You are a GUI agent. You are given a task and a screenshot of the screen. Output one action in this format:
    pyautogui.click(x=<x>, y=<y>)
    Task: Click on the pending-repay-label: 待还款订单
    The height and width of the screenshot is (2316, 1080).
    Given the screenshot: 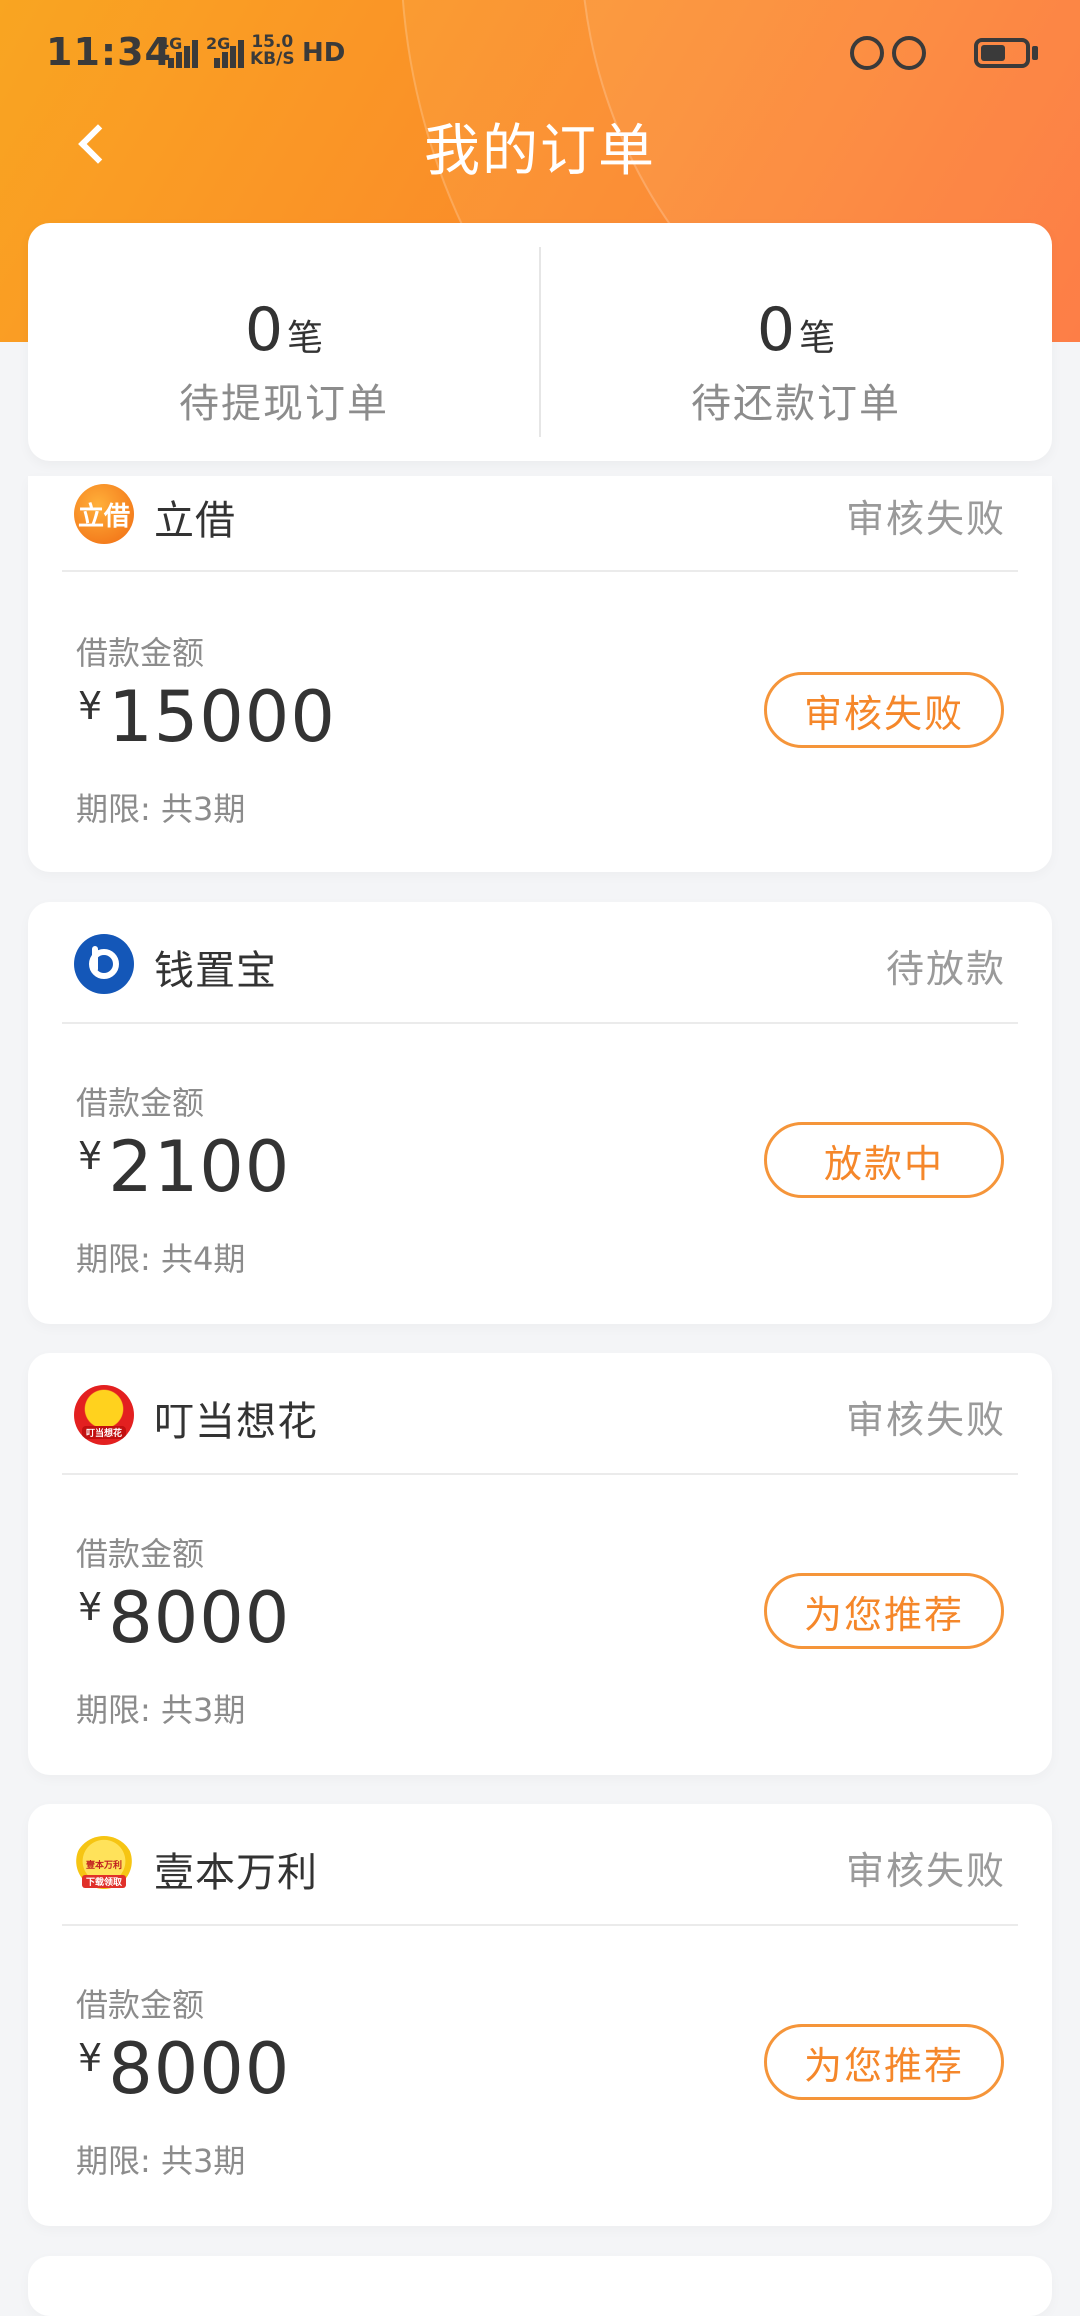 What is the action you would take?
    pyautogui.click(x=796, y=404)
    